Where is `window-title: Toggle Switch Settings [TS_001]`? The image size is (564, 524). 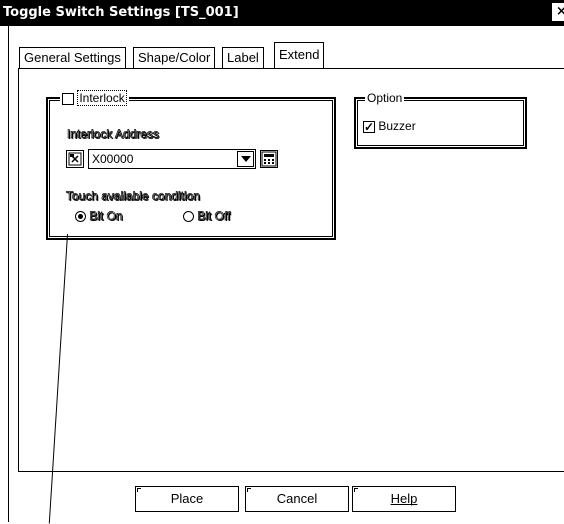
window-title: Toggle Switch Settings [TS_001] is located at coordinates (121, 12).